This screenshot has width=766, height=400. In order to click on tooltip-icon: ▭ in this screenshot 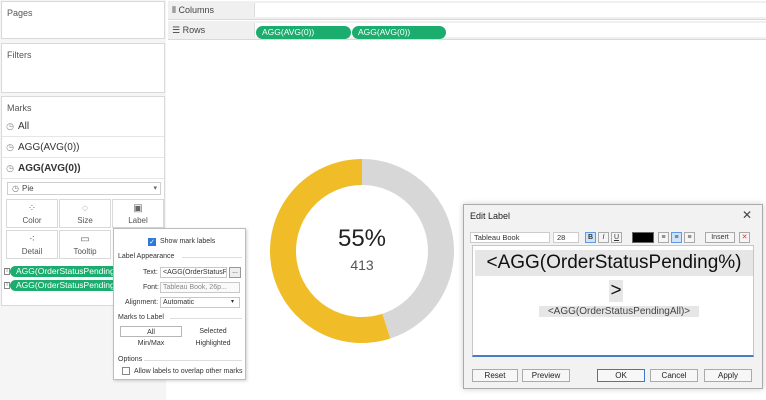, I will do `click(85, 239)`.